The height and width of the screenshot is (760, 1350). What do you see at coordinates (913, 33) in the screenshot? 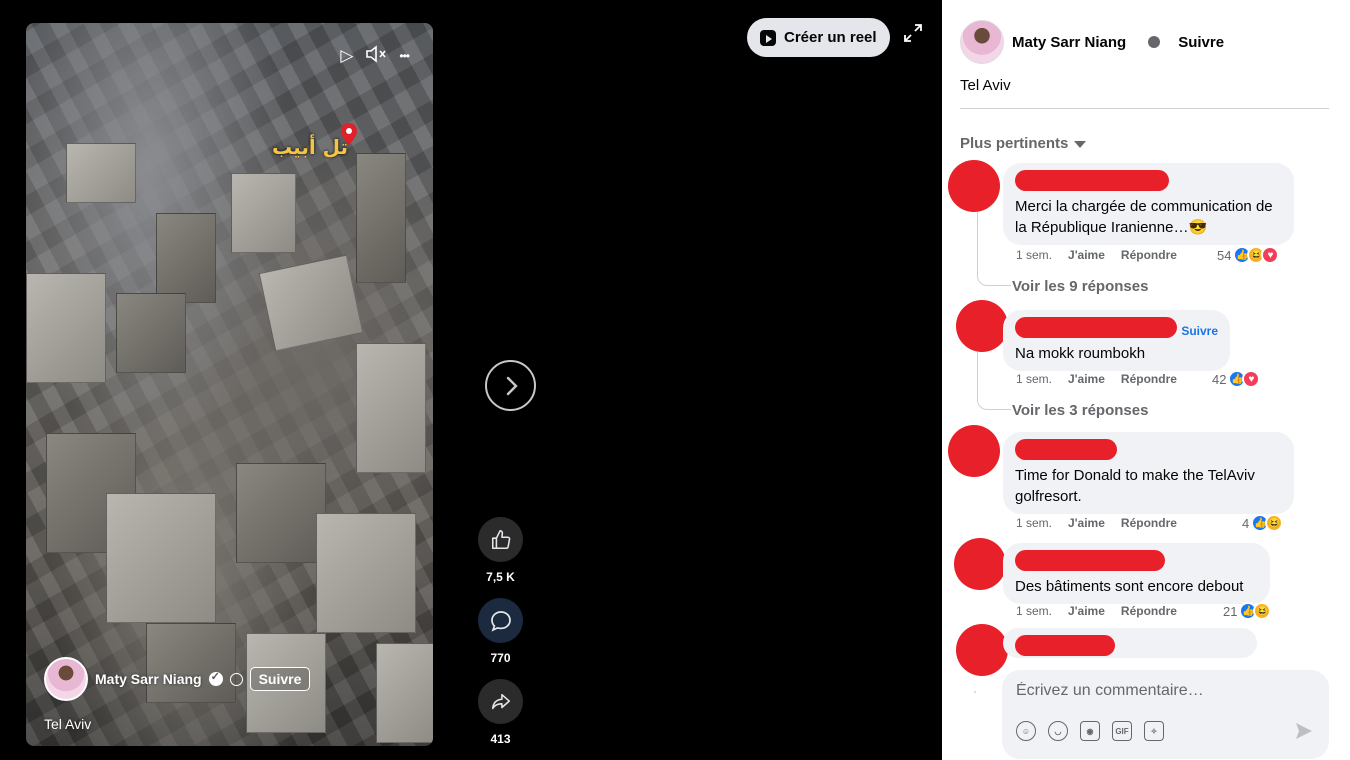
I see `fullscreen-icon` at bounding box center [913, 33].